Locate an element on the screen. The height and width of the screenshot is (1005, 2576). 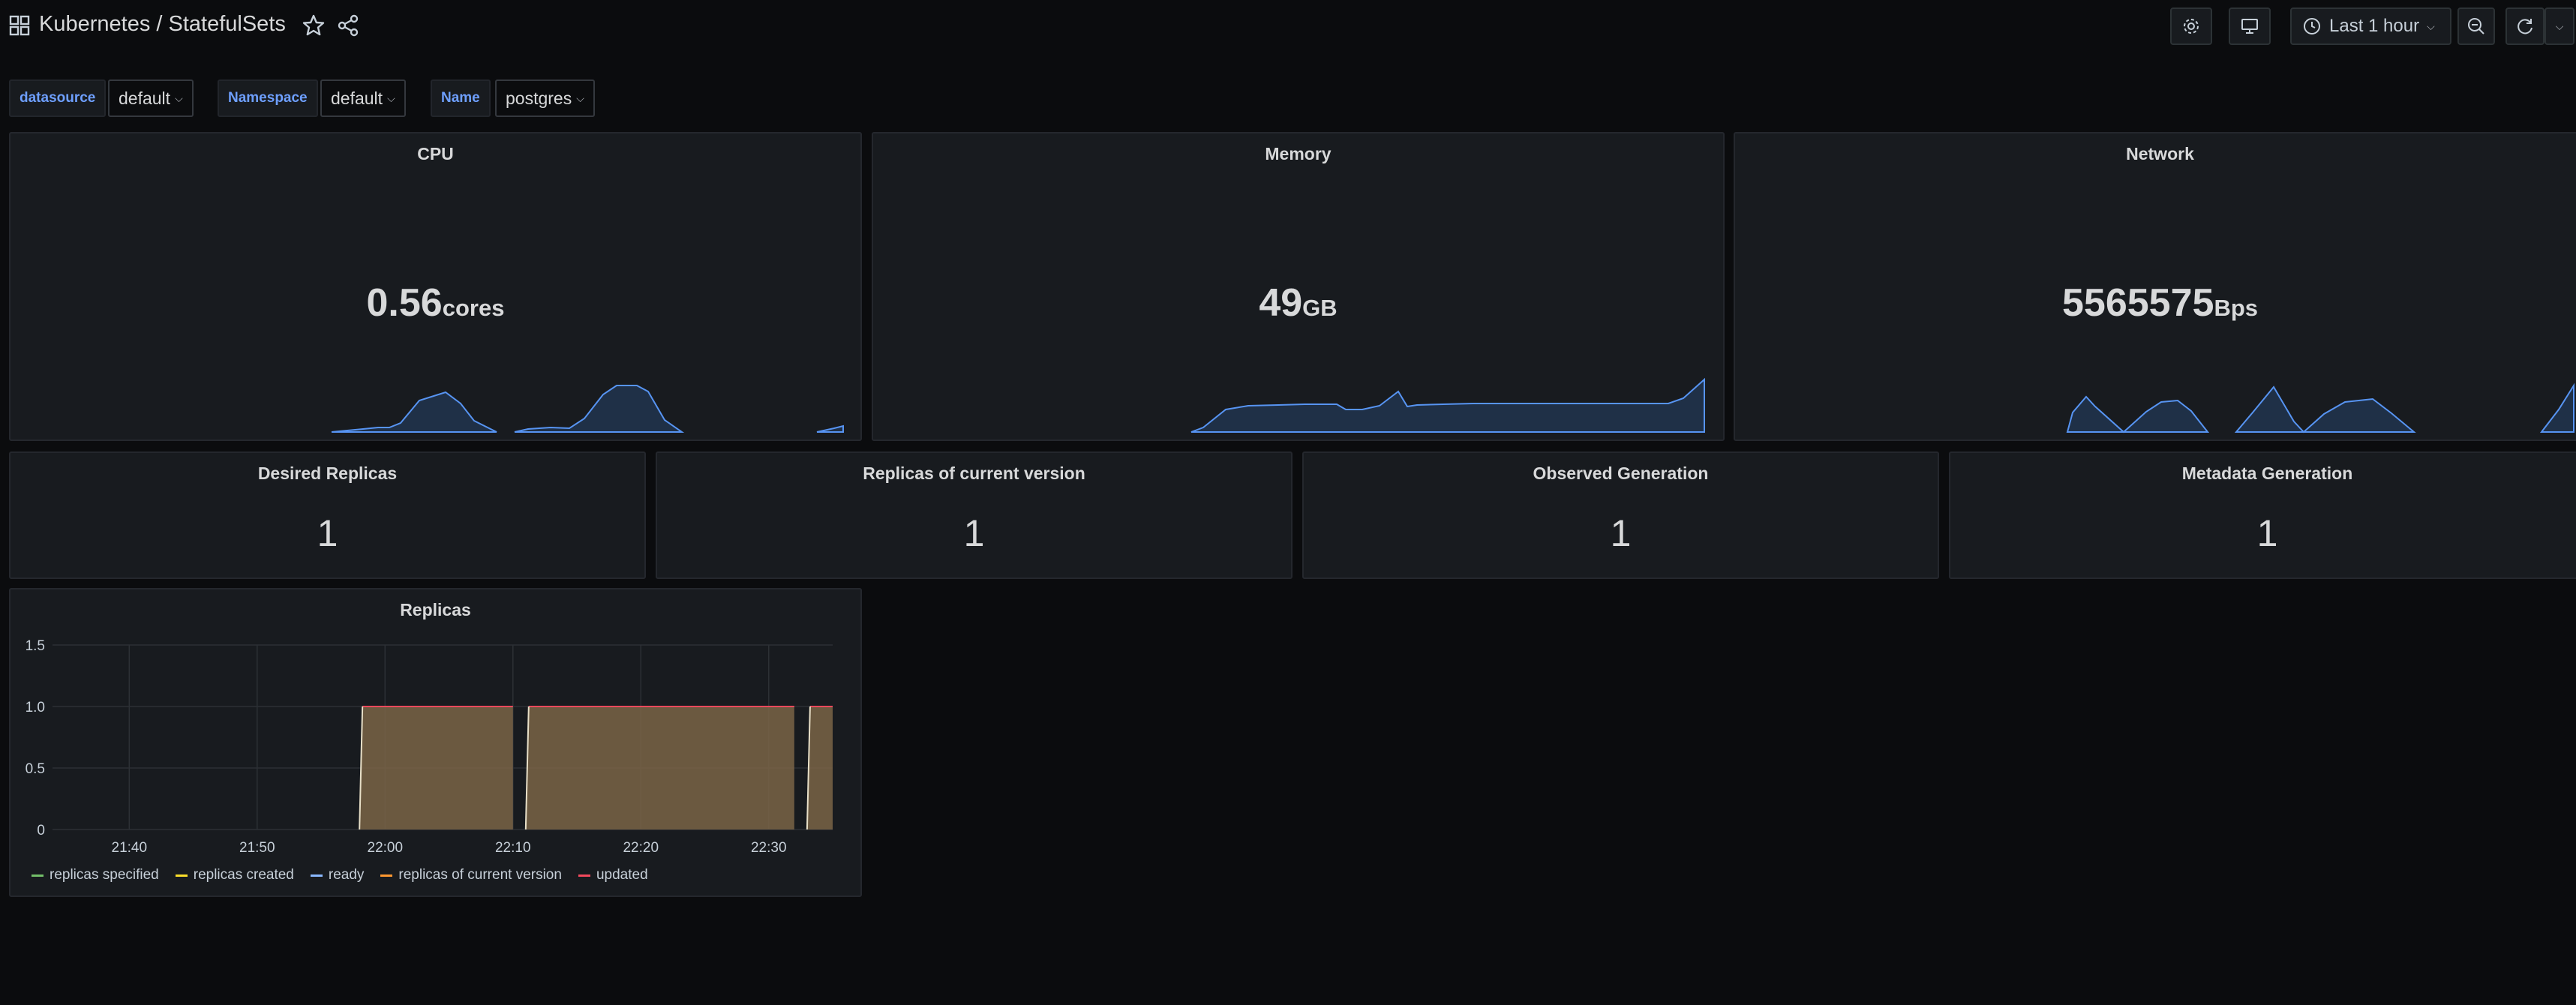
current-version-replicas-panel: Replicas of current version 1 is located at coordinates (974, 515).